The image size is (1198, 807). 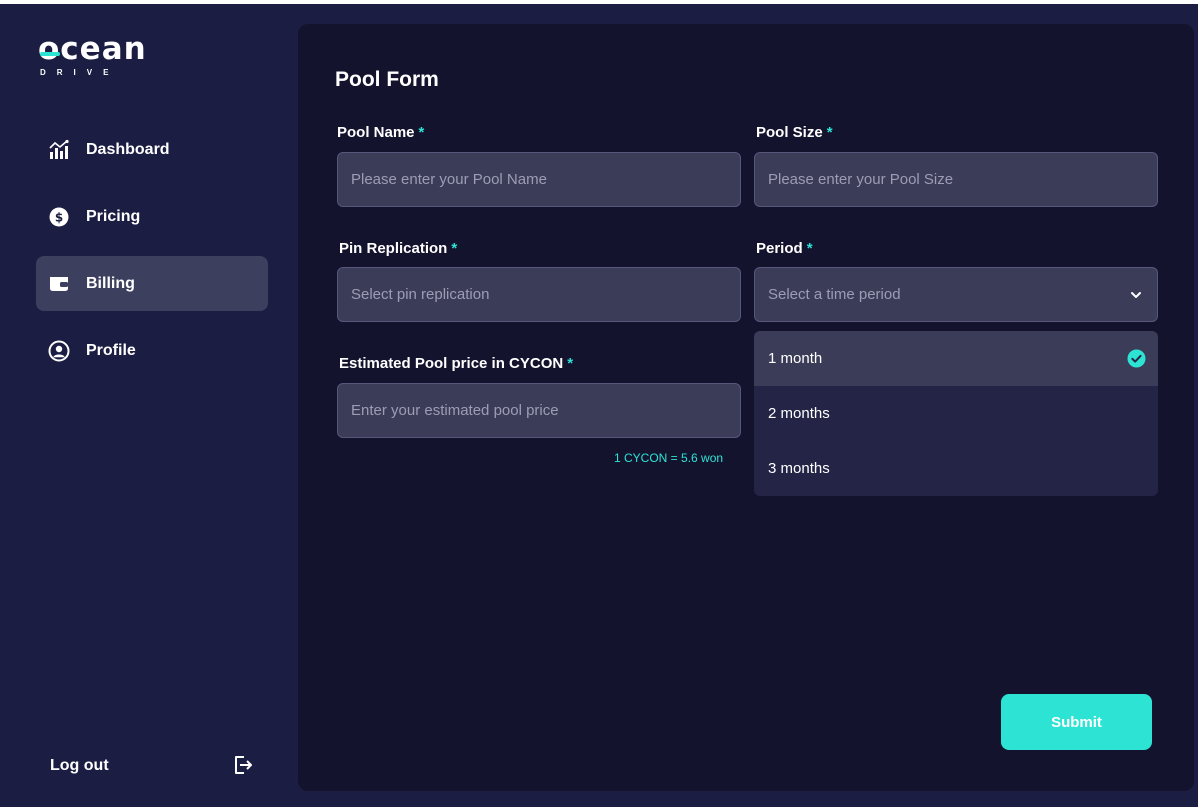 I want to click on period-select: Select a time period, so click(x=956, y=294).